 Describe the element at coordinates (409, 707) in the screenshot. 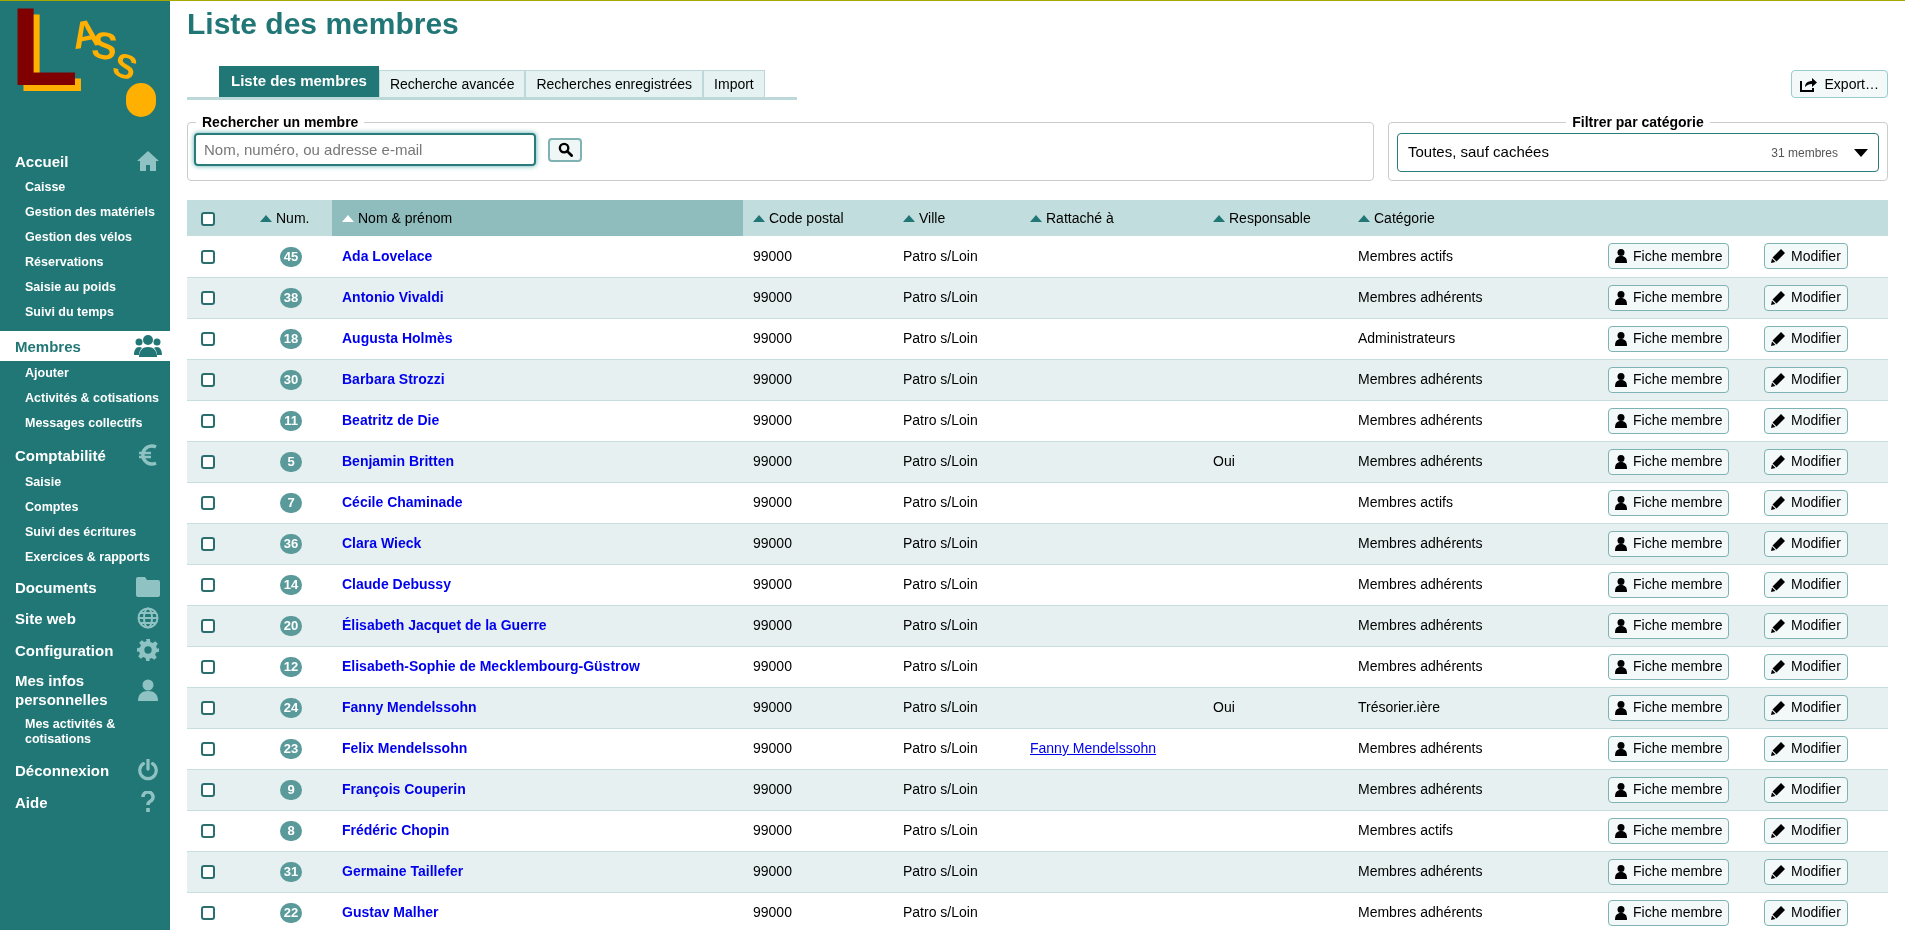

I see `member-link: Fanny Mendelssohn` at that location.